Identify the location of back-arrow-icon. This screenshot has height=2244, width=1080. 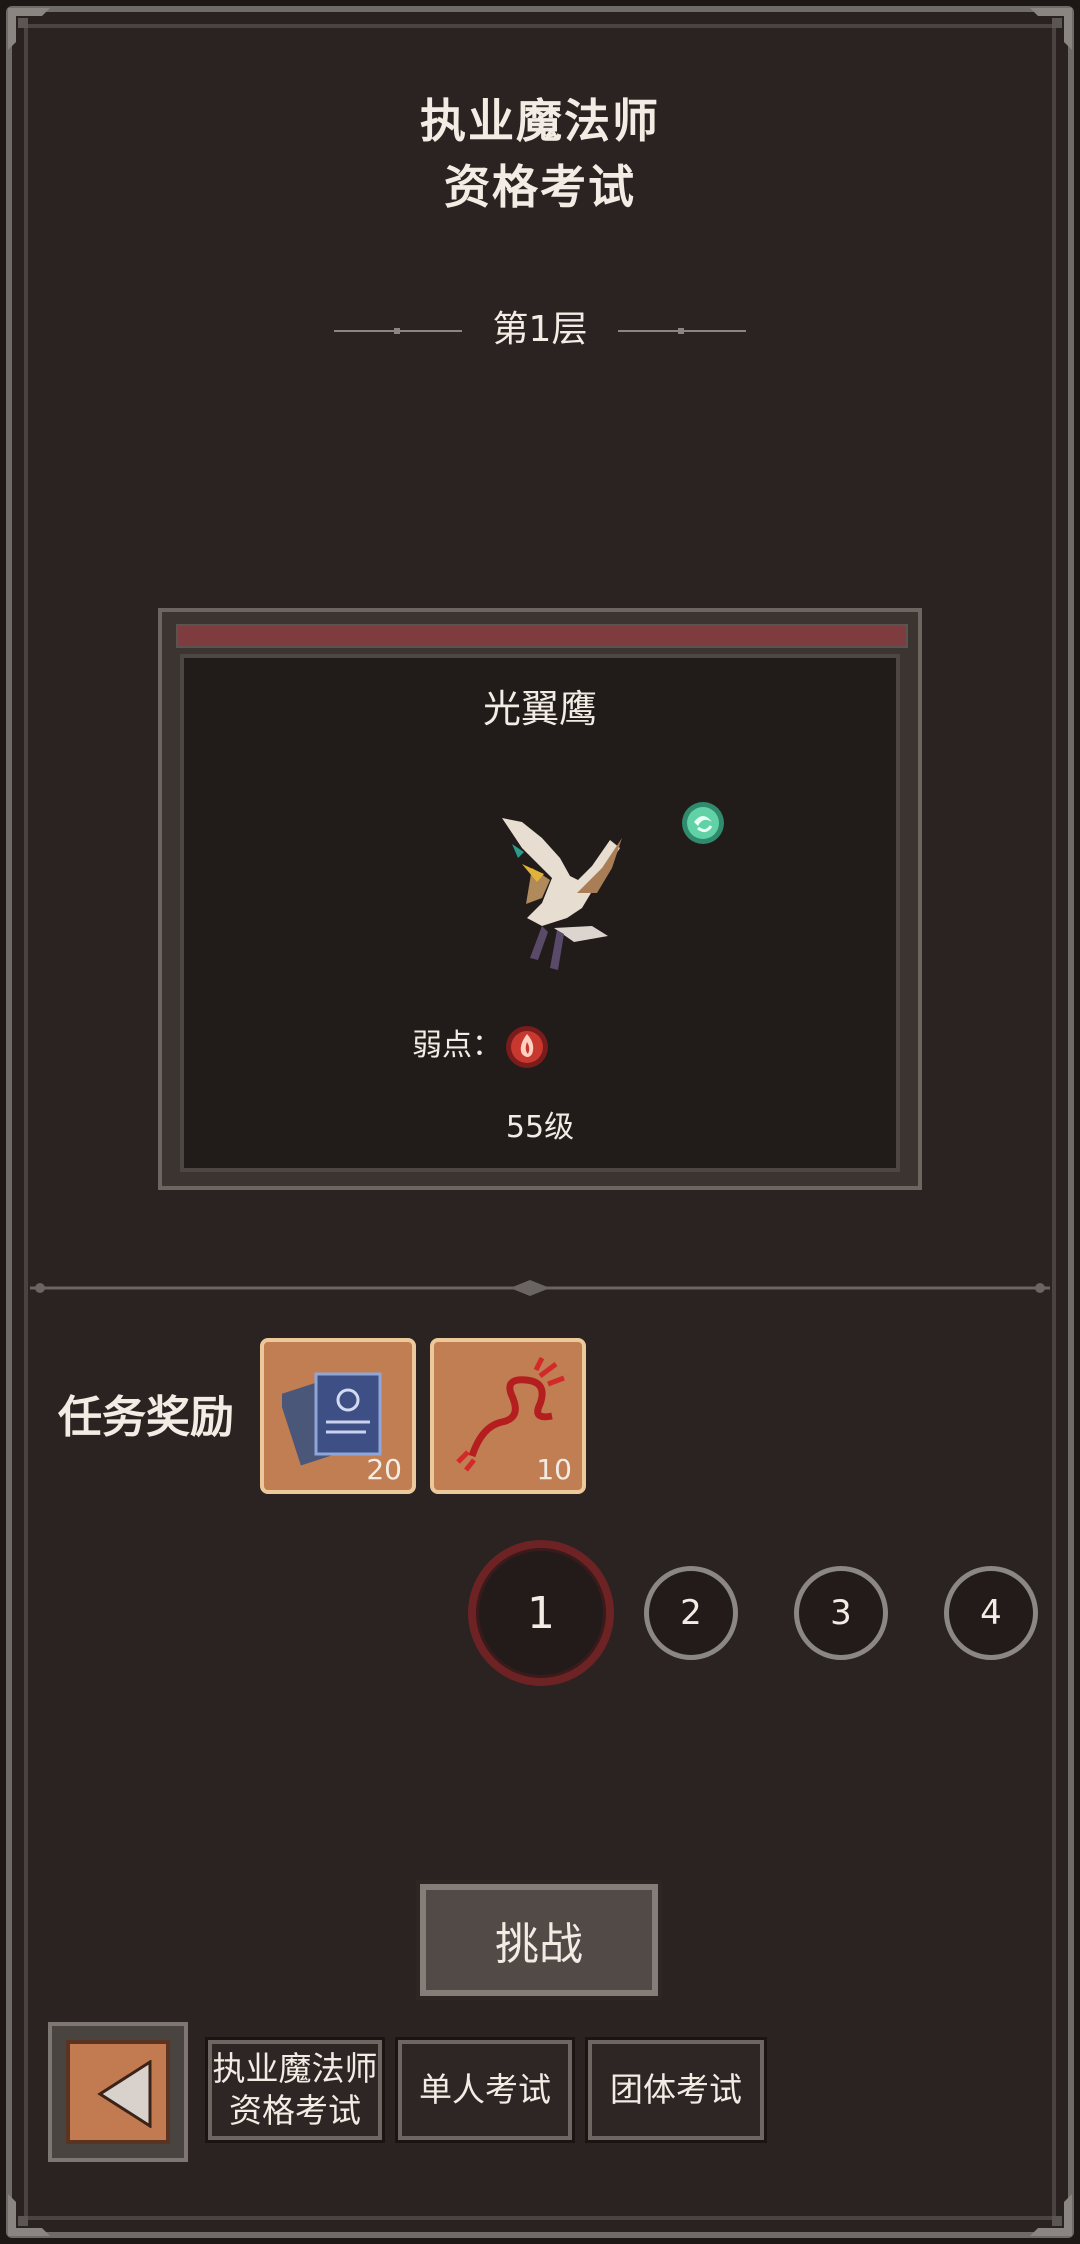
(124, 2094).